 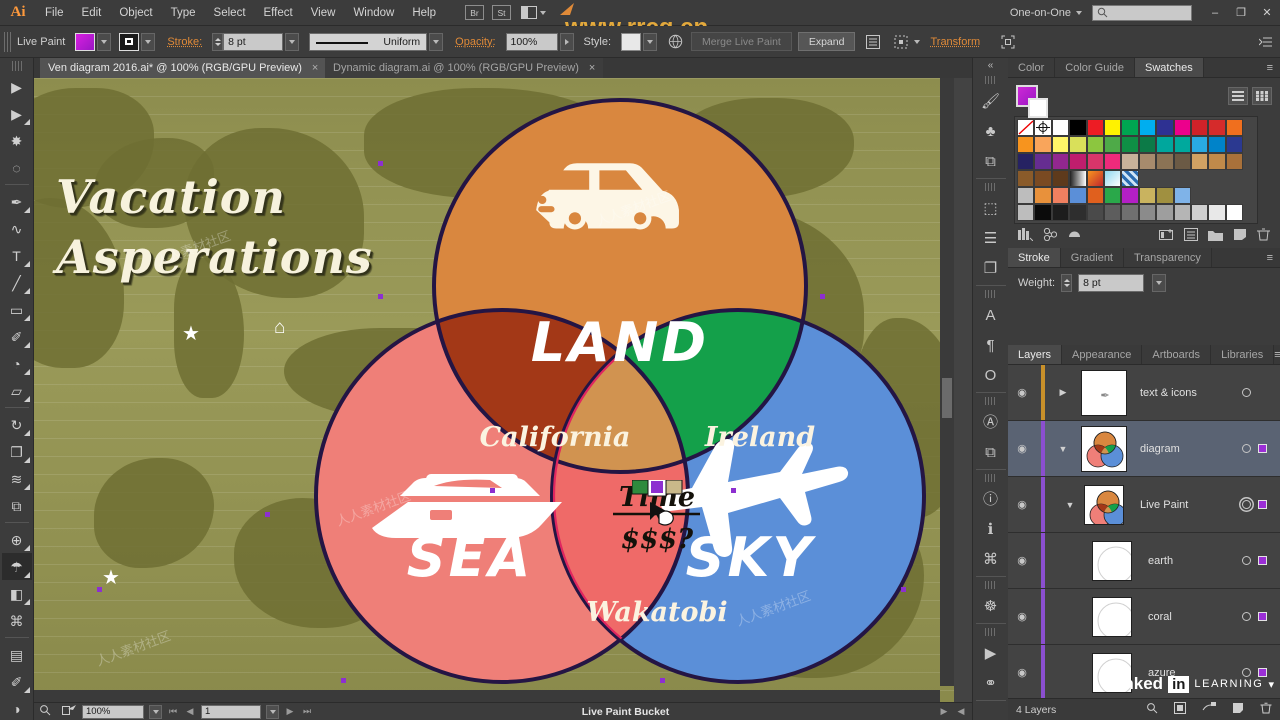 What do you see at coordinates (1043, 127) in the screenshot?
I see `swatch-registration` at bounding box center [1043, 127].